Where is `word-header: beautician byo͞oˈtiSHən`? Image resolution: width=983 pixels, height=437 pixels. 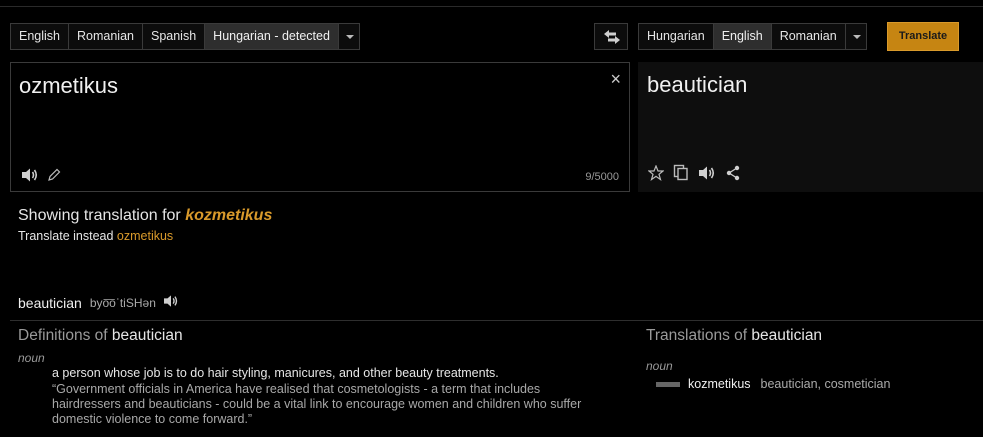 word-header: beautician byo͞oˈtiSHən is located at coordinates (98, 302).